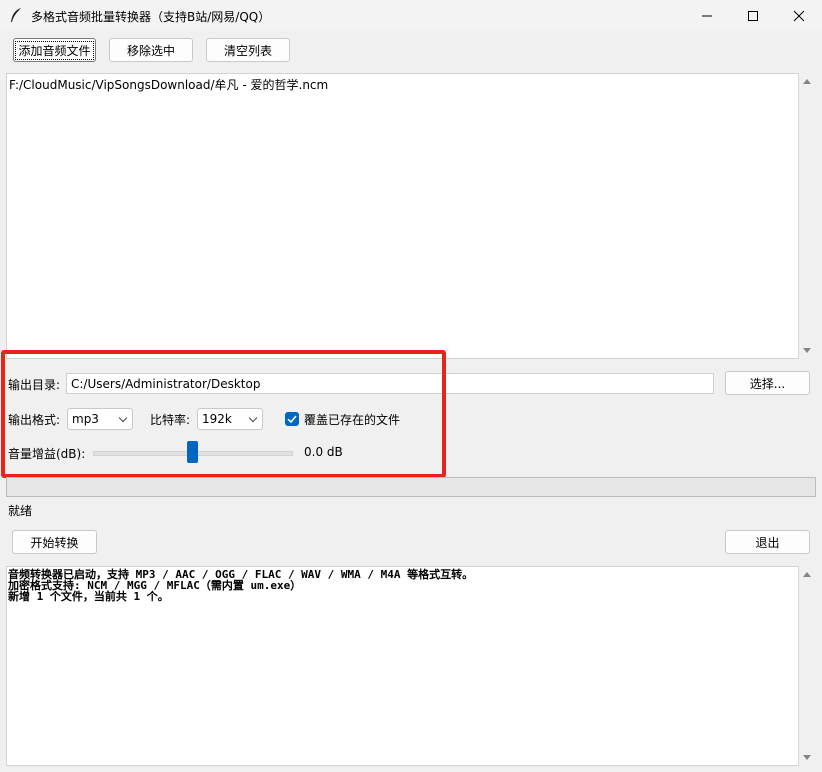 Image resolution: width=822 pixels, height=772 pixels. I want to click on add-audio-button: 添加音频文件, so click(54, 50).